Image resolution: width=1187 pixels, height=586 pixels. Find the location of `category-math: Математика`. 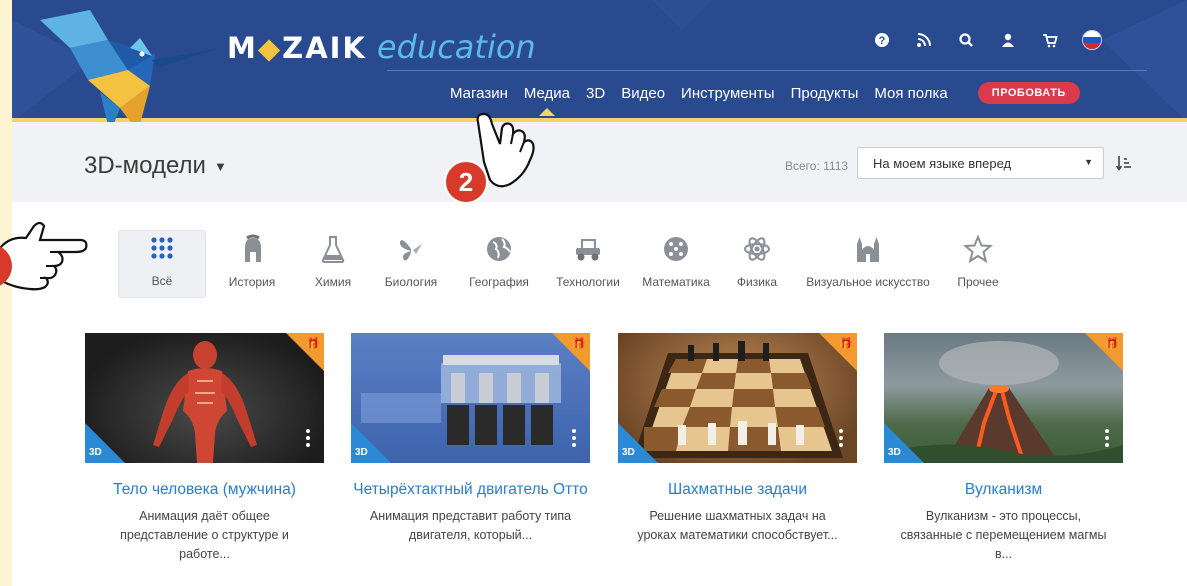

category-math: Математика is located at coordinates (676, 264).